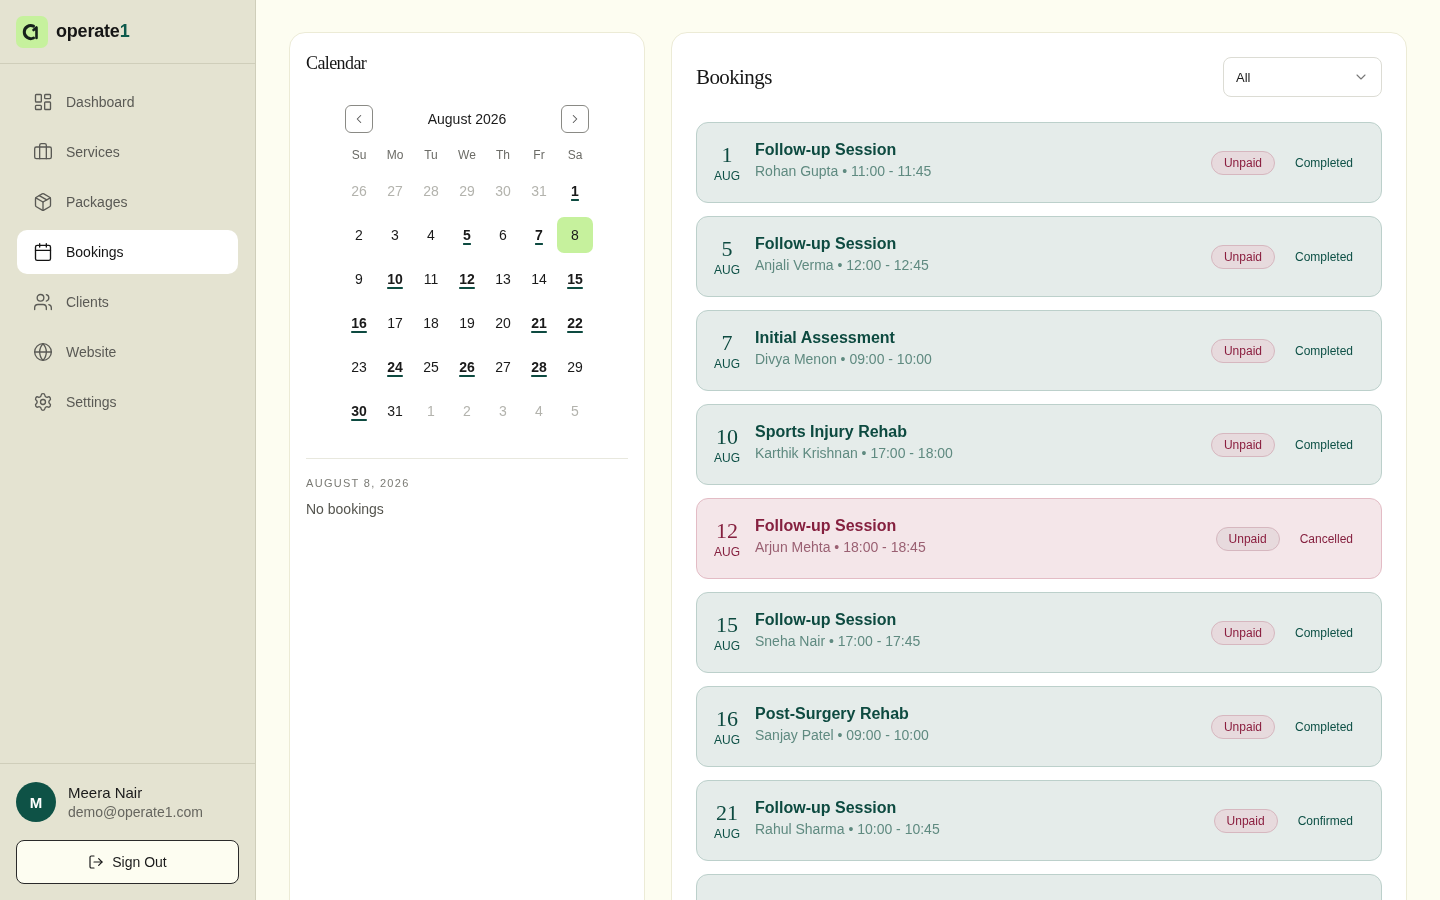 Image resolution: width=1440 pixels, height=900 pixels. Describe the element at coordinates (43, 102) in the screenshot. I see `grid-icon` at that location.